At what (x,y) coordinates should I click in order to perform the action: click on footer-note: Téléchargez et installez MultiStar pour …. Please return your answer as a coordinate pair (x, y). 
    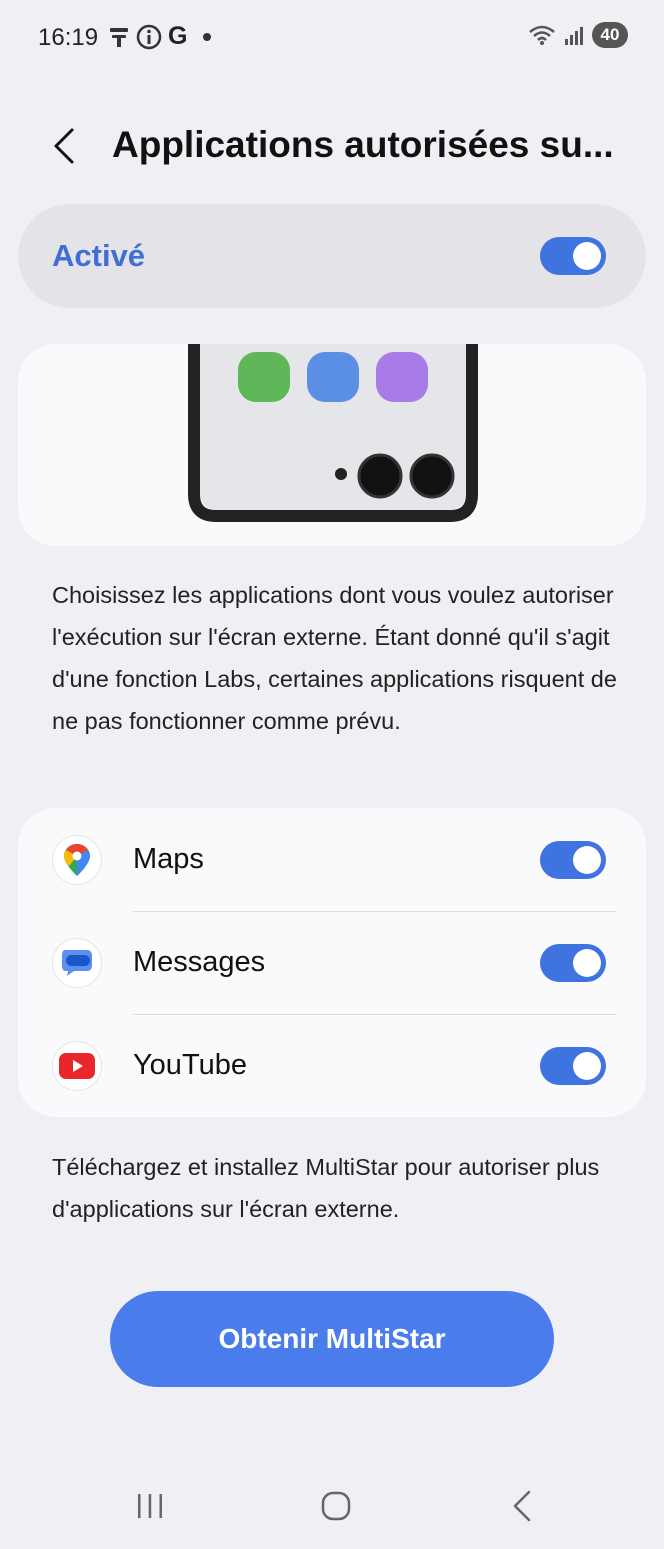
    Looking at the image, I should click on (326, 1188).